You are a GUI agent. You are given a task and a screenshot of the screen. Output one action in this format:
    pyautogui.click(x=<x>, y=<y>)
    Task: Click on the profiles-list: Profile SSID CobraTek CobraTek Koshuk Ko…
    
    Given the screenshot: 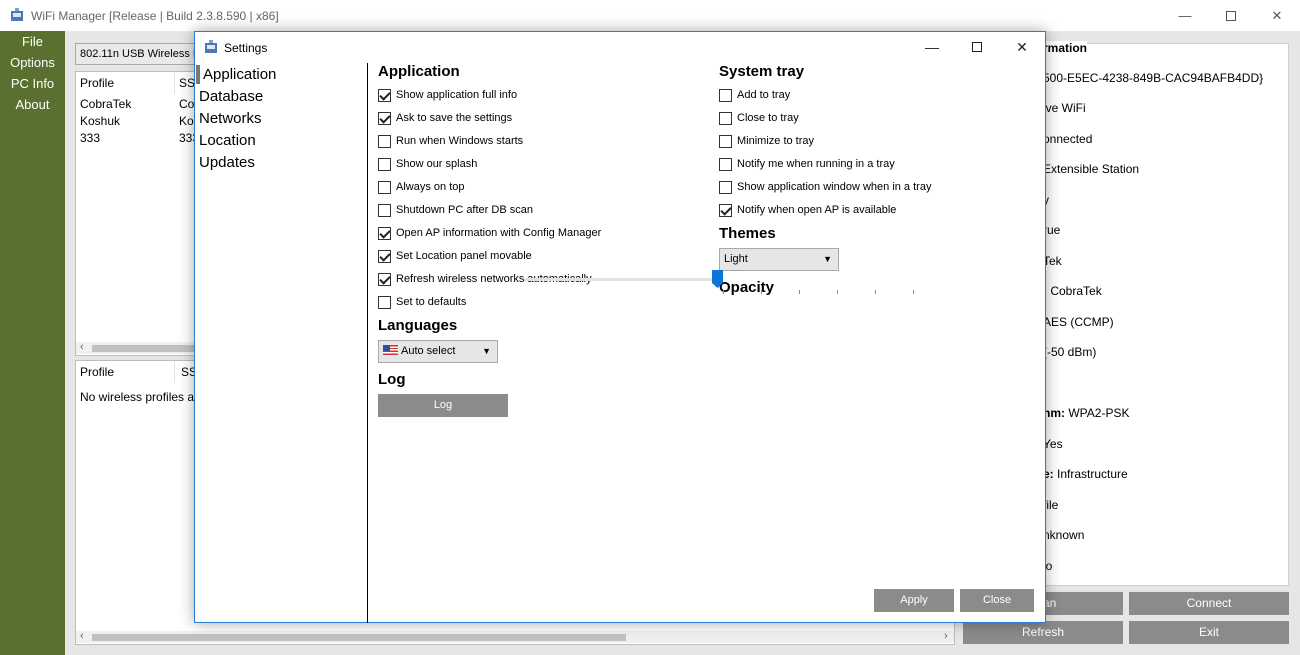 What is the action you would take?
    pyautogui.click(x=140, y=213)
    